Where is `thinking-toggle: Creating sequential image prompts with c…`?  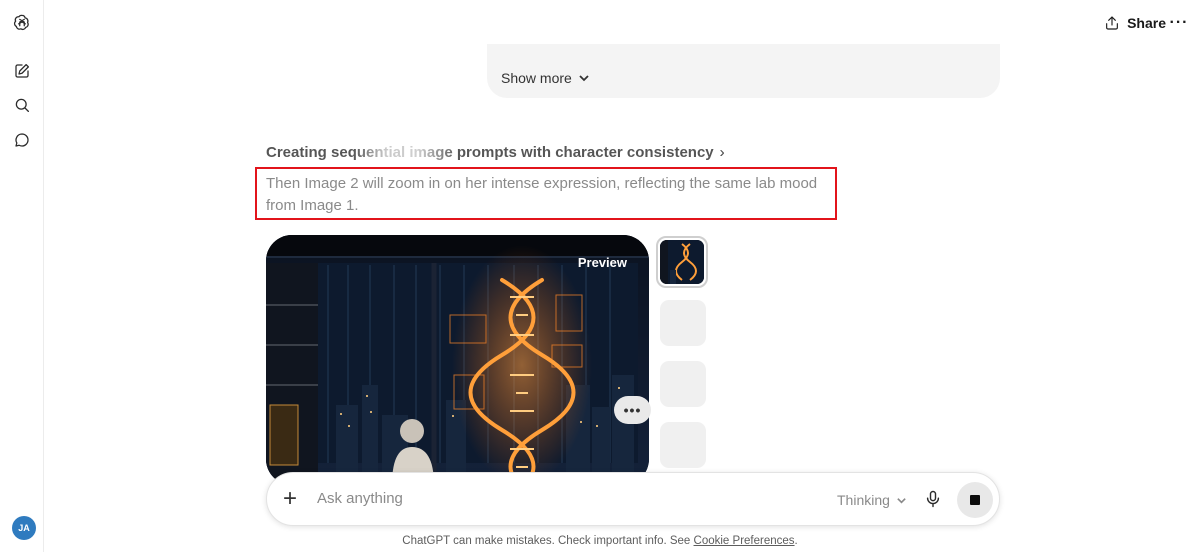
thinking-toggle: Creating sequential image prompts with c… is located at coordinates (495, 152).